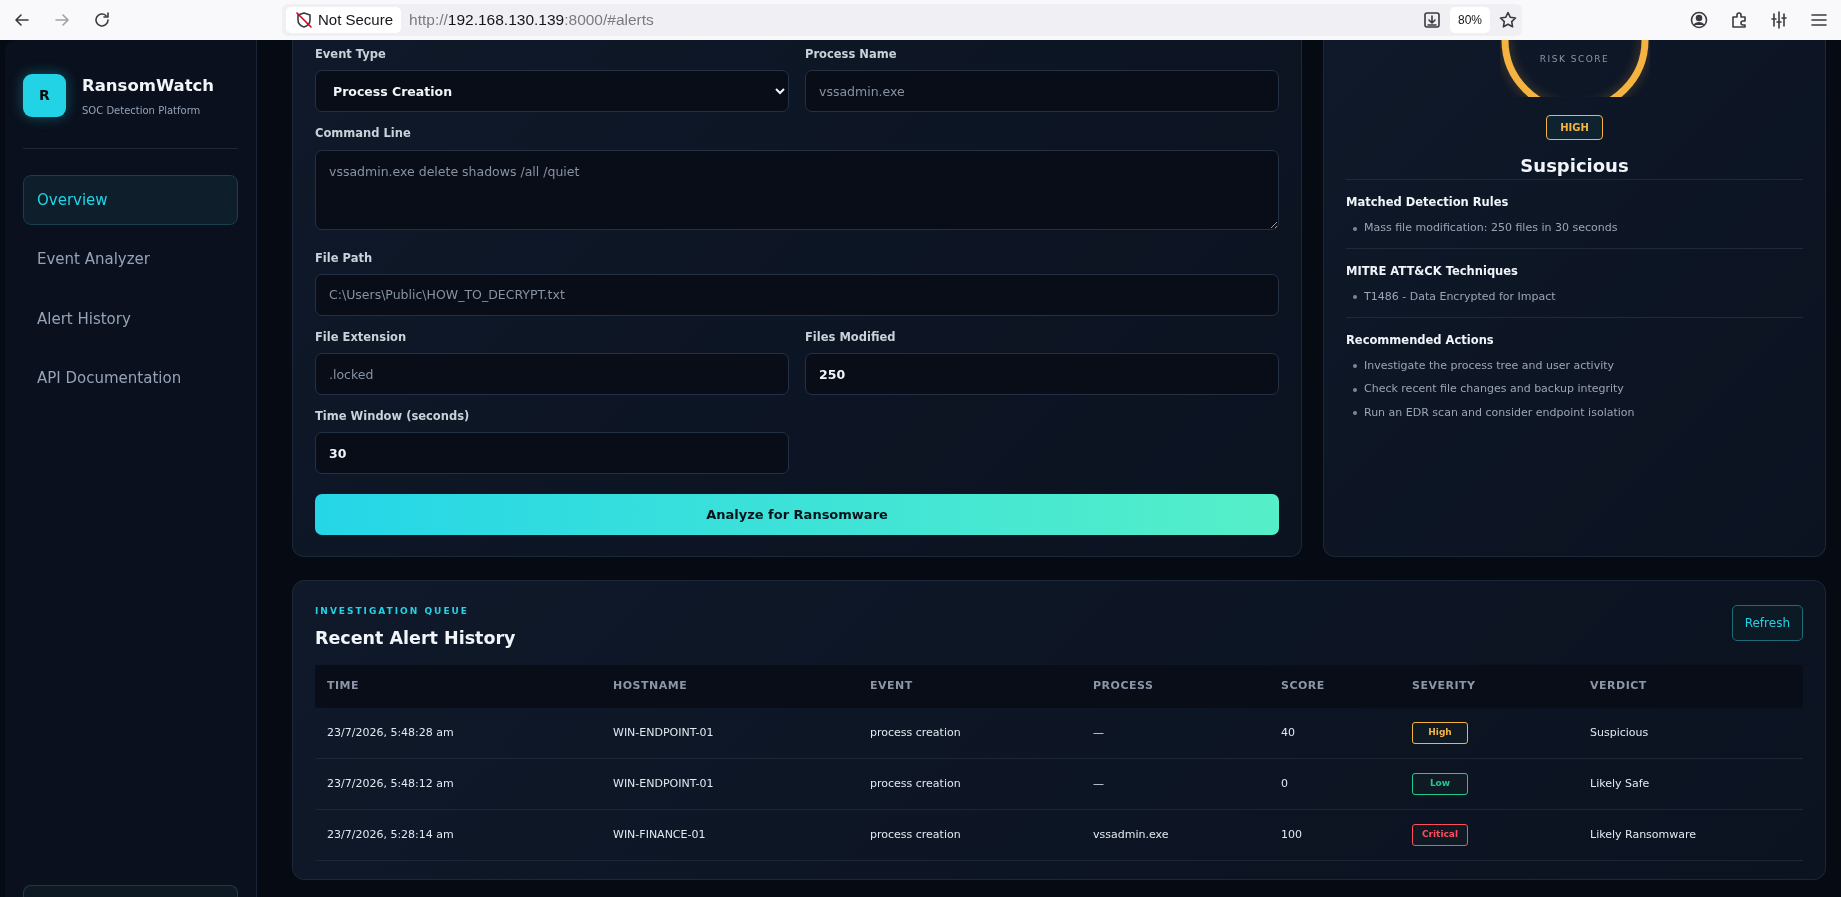  What do you see at coordinates (148, 86) in the screenshot?
I see `app-title: RansomWatch` at bounding box center [148, 86].